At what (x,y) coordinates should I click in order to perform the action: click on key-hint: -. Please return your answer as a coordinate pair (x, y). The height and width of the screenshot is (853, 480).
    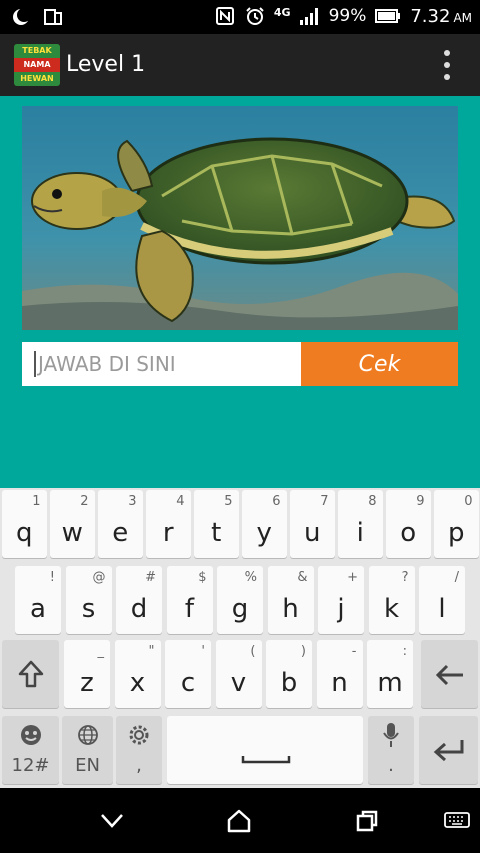
    Looking at the image, I should click on (354, 651).